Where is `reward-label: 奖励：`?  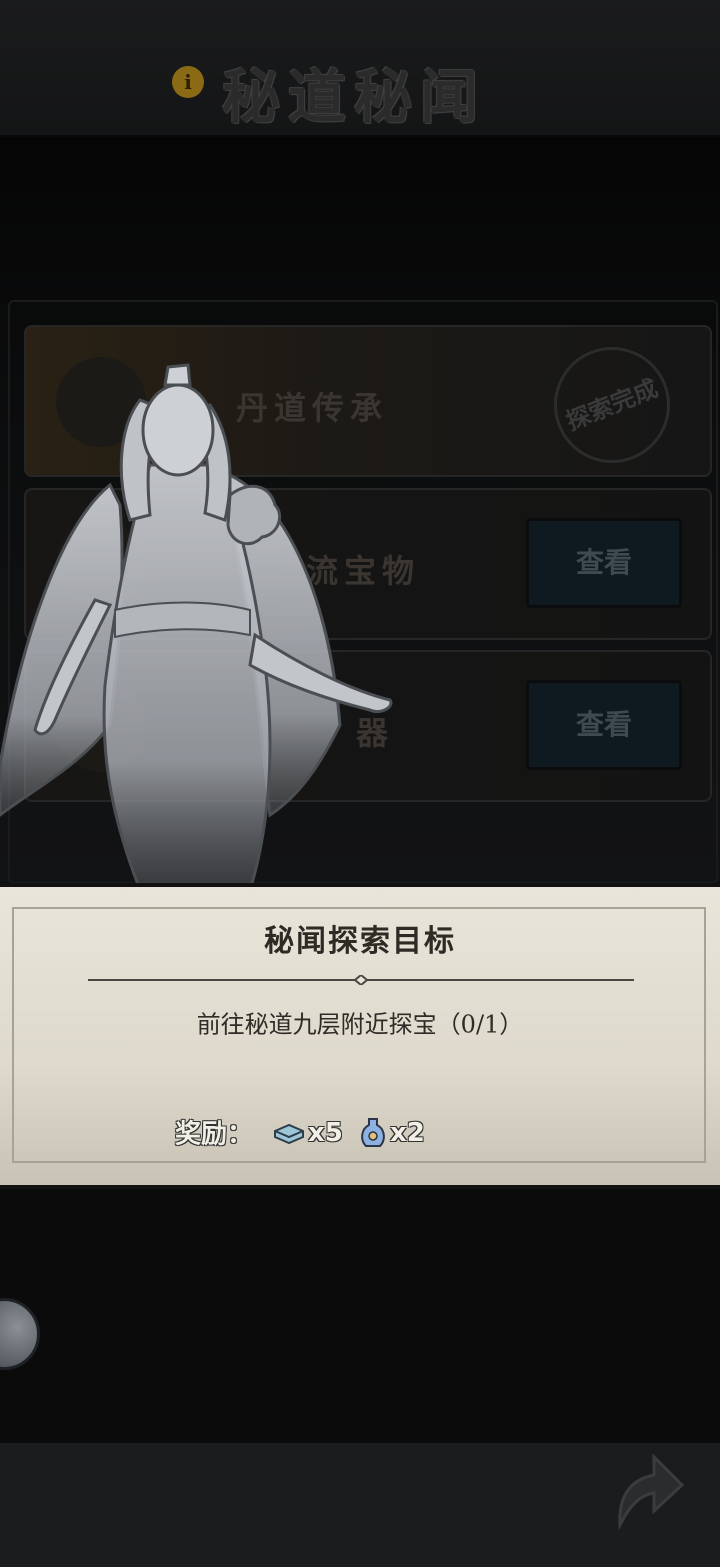 reward-label: 奖励： is located at coordinates (214, 1134).